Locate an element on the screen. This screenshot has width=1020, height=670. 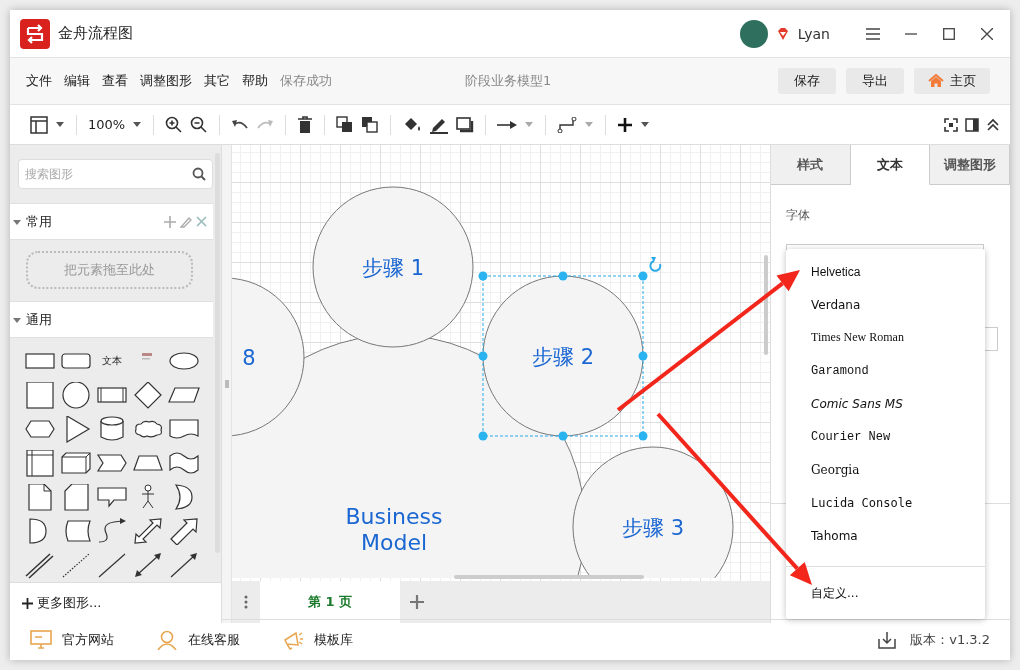
more-icon is located at coordinates (246, 602).